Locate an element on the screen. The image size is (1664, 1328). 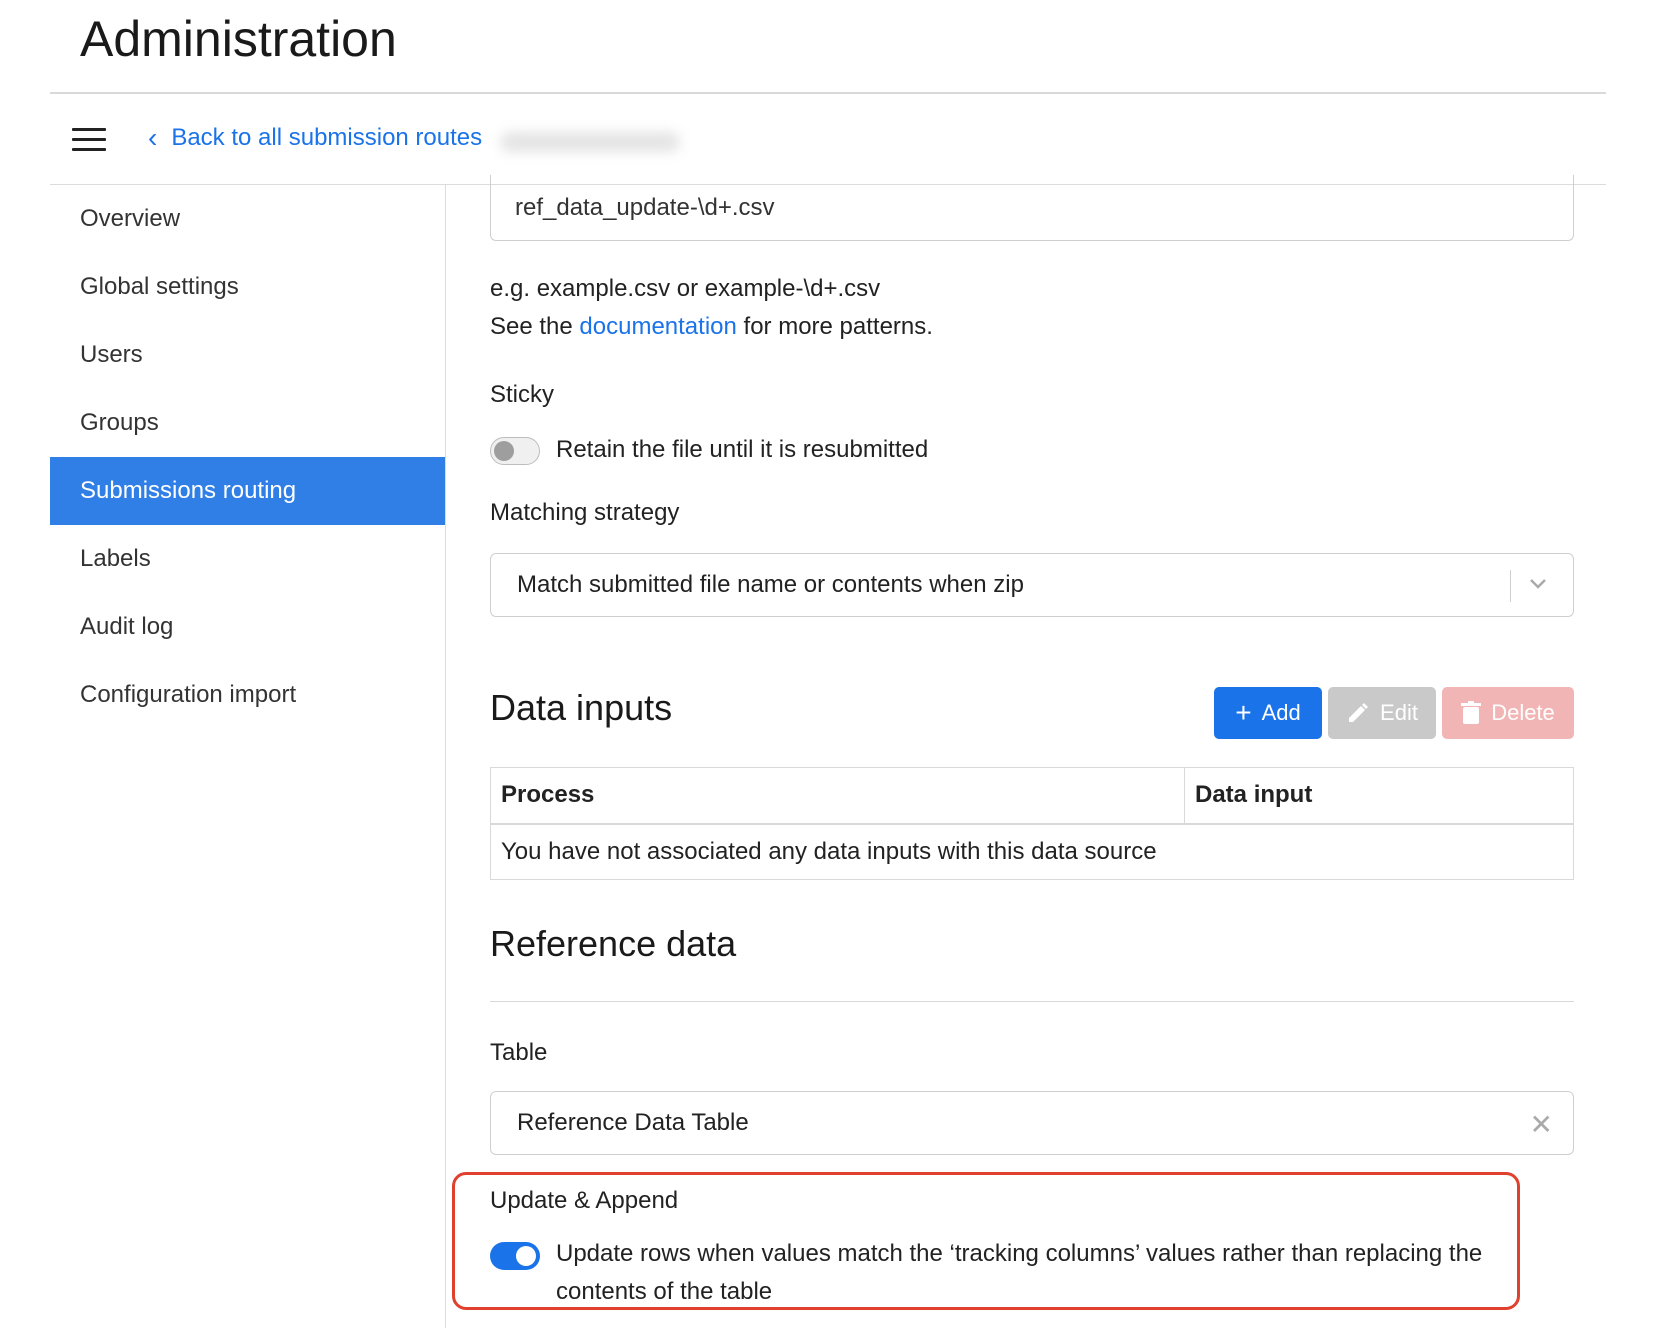
column-header-process: Process is located at coordinates (837, 796).